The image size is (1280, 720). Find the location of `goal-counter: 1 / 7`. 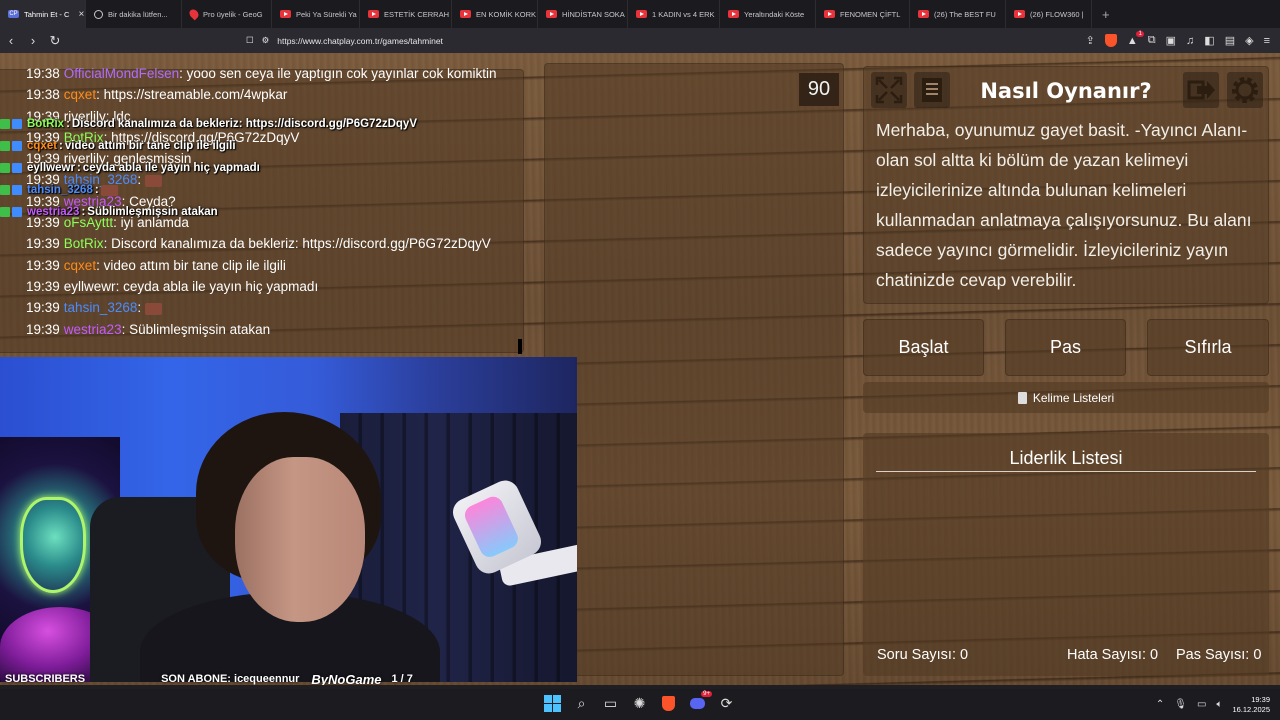

goal-counter: 1 / 7 is located at coordinates (402, 679).